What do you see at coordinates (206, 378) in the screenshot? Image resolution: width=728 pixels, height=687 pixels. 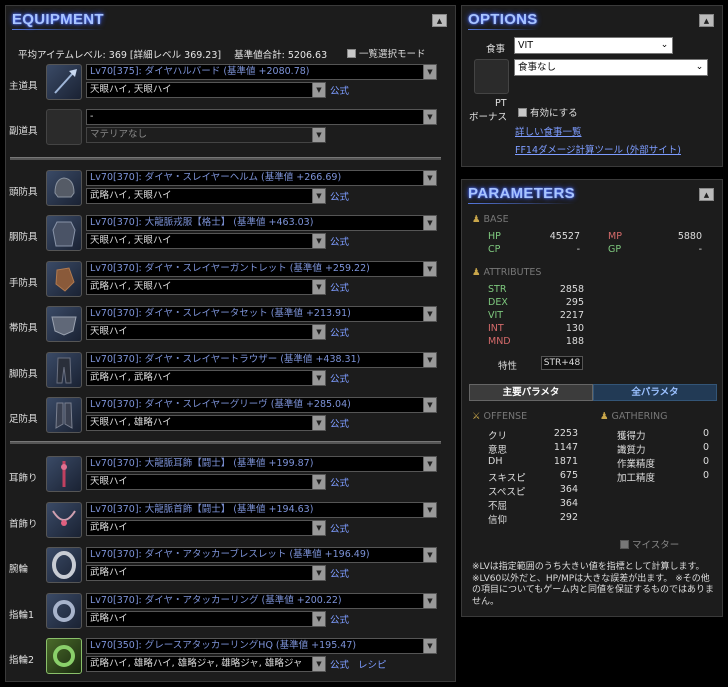 I see `materia-select: 武略ハイ, 武略ハイ ▼` at bounding box center [206, 378].